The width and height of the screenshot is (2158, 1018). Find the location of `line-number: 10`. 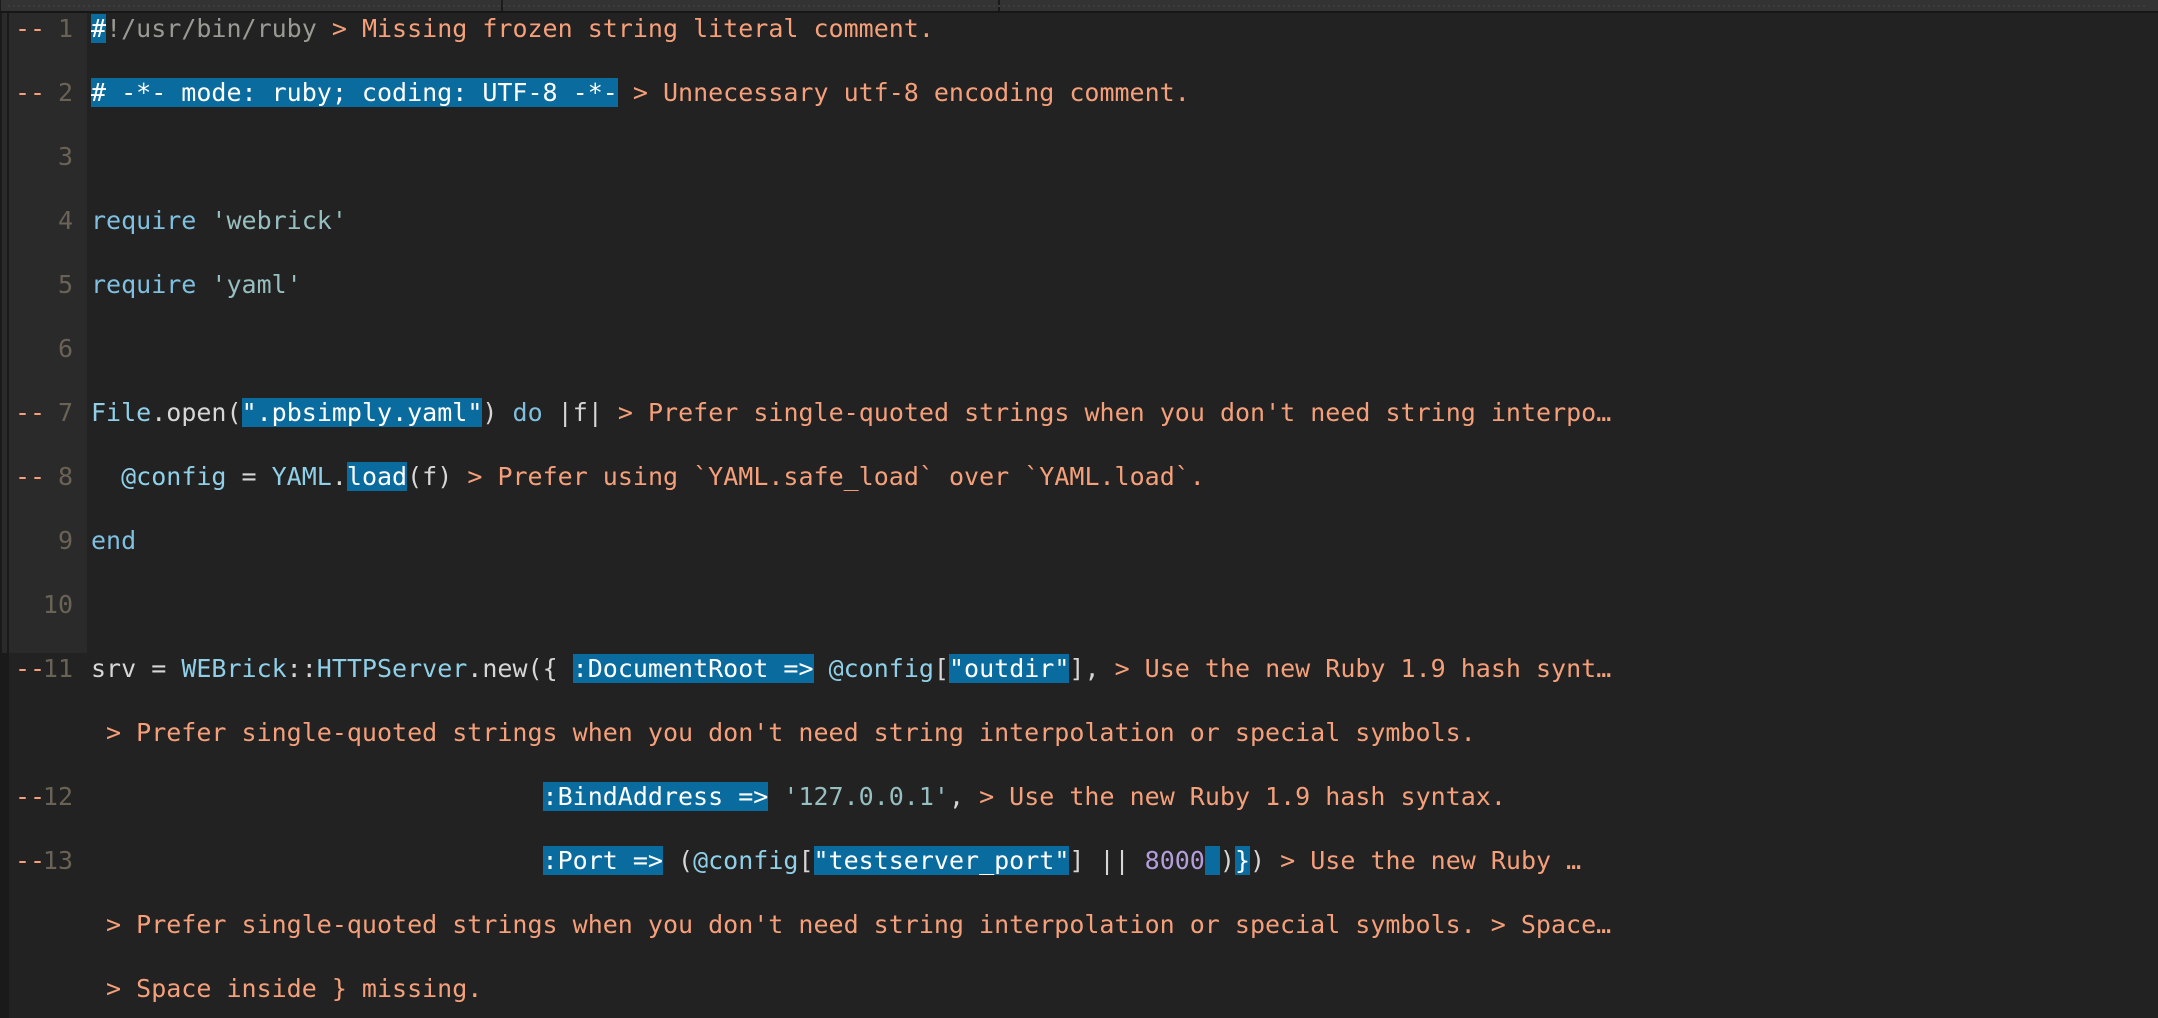

line-number: 10 is located at coordinates (57, 604).